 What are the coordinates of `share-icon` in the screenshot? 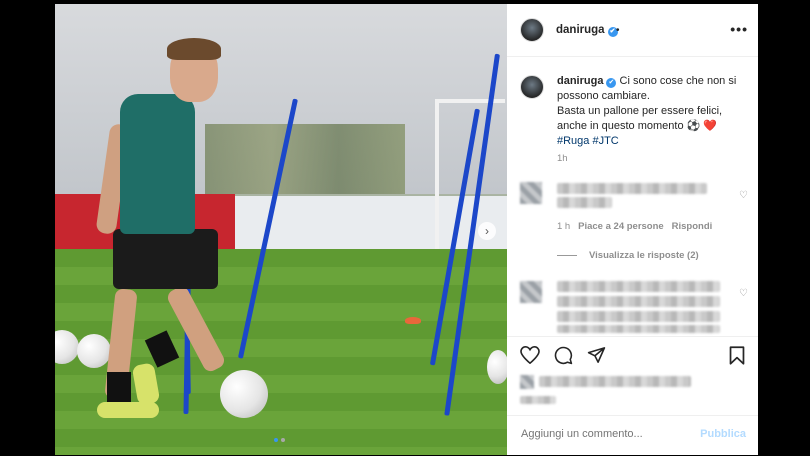 It's located at (596, 355).